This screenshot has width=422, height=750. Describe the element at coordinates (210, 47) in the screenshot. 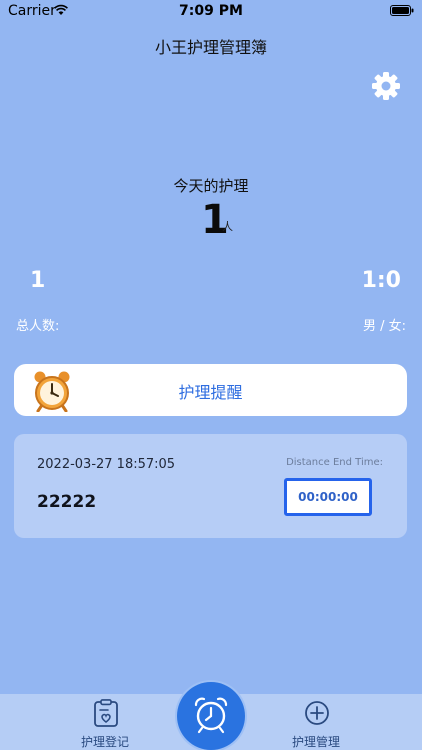

I see `page-title: 小王护理管理簿` at that location.